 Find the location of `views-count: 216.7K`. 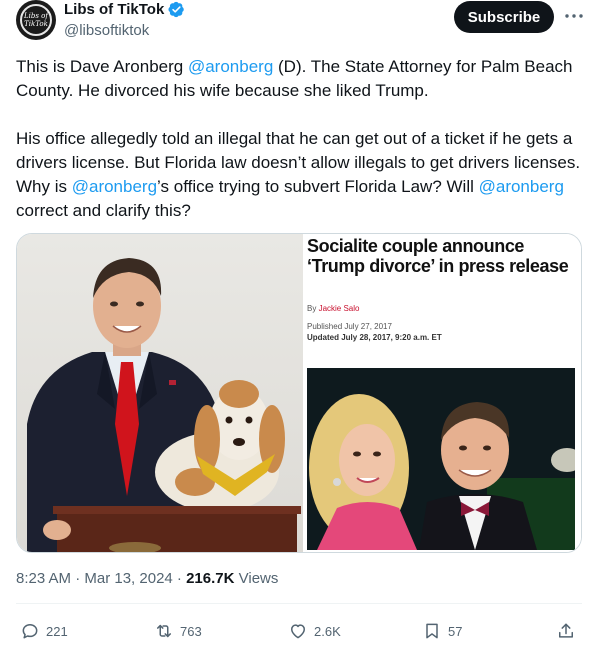

views-count: 216.7K is located at coordinates (210, 578).